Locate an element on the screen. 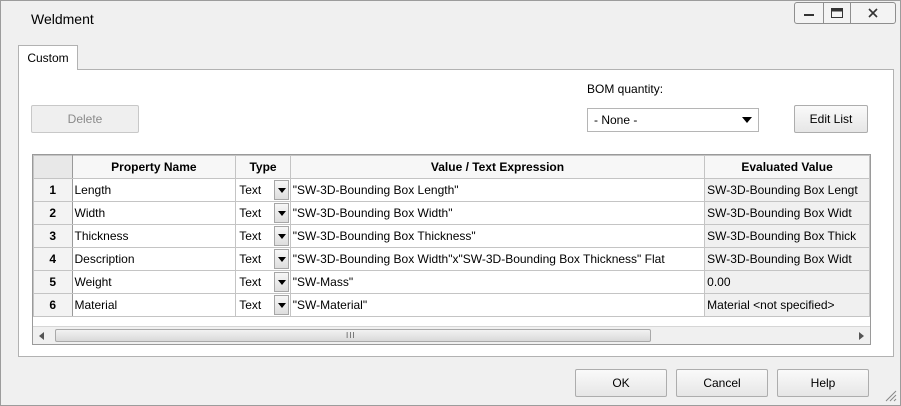 Image resolution: width=901 pixels, height=406 pixels. value-expression-cell: "SW-3D-Bounding Box Length" is located at coordinates (497, 190).